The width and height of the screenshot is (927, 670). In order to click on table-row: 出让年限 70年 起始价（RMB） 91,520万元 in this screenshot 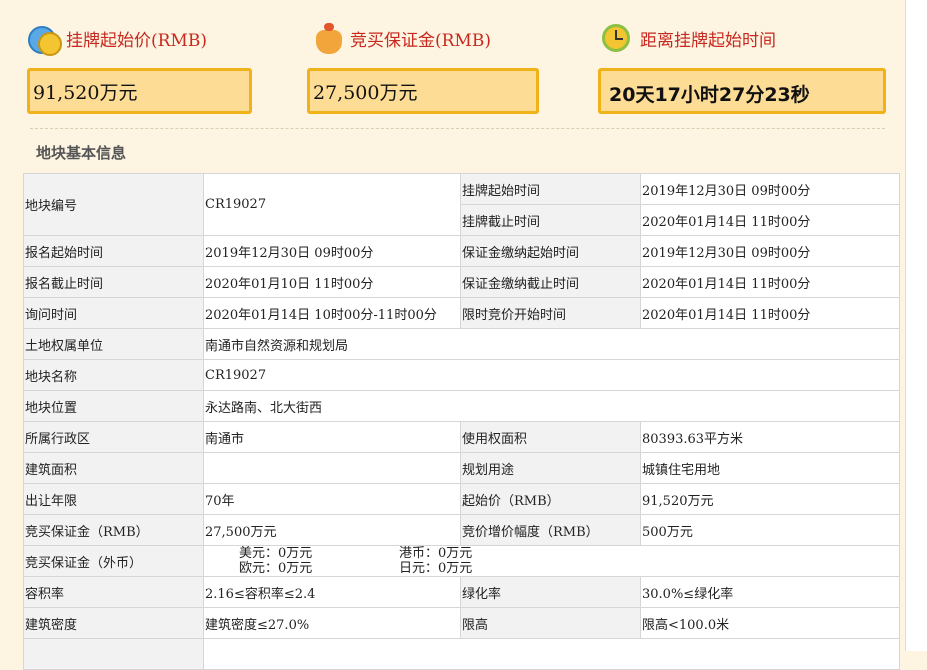, I will do `click(461, 499)`.